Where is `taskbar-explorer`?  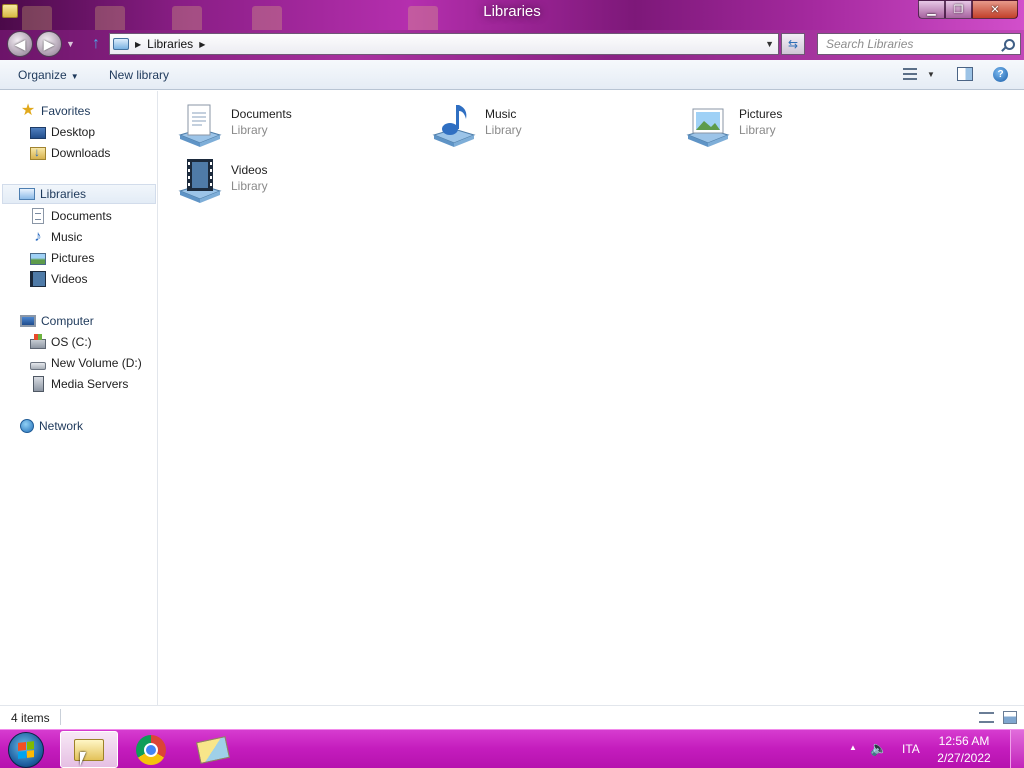
taskbar-explorer is located at coordinates (89, 749).